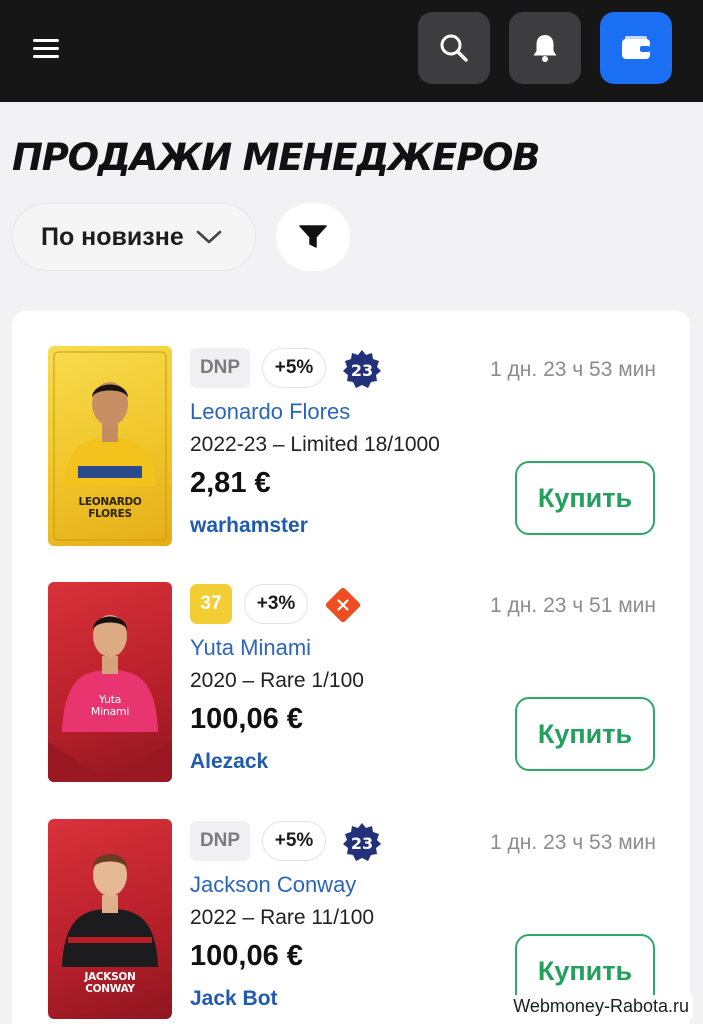 Image resolution: width=703 pixels, height=1024 pixels. I want to click on price: 2,81 €, so click(230, 483).